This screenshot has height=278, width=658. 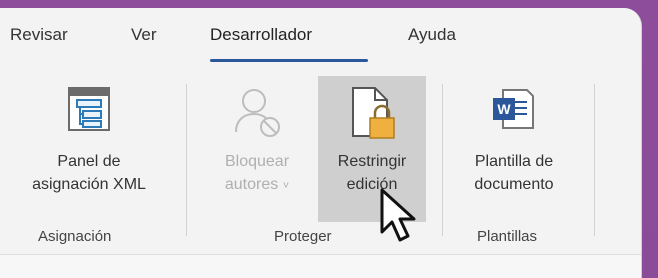 What do you see at coordinates (89, 111) in the screenshot?
I see `xml-mapping-pane-icon` at bounding box center [89, 111].